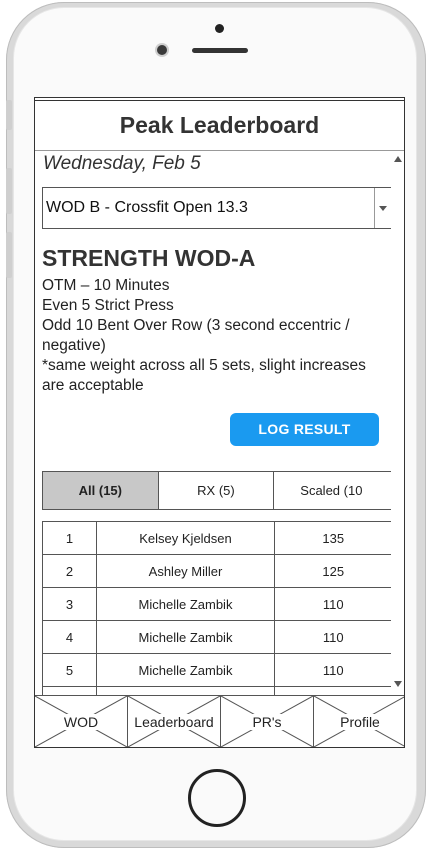 Image resolution: width=433 pixels, height=853 pixels. I want to click on filter-tabs: All (15) RX (5) Scaled (10, so click(216, 490).